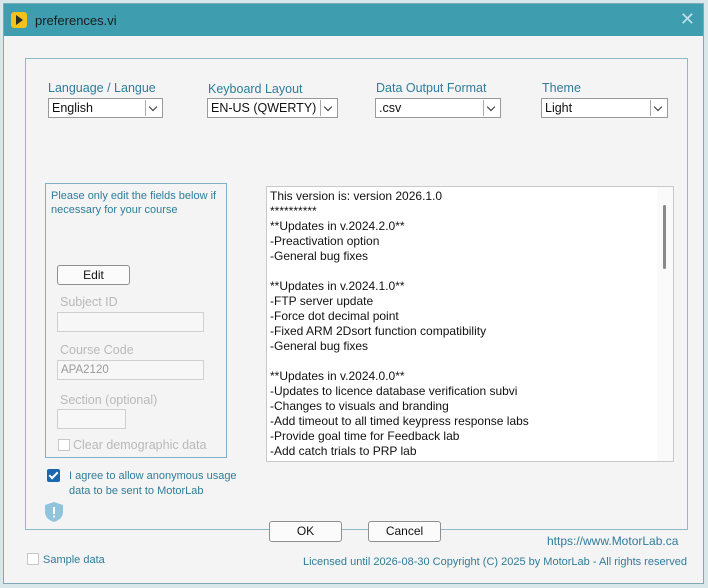 This screenshot has width=708, height=588. Describe the element at coordinates (64, 445) in the screenshot. I see `clear-demographic-checkbox` at that location.